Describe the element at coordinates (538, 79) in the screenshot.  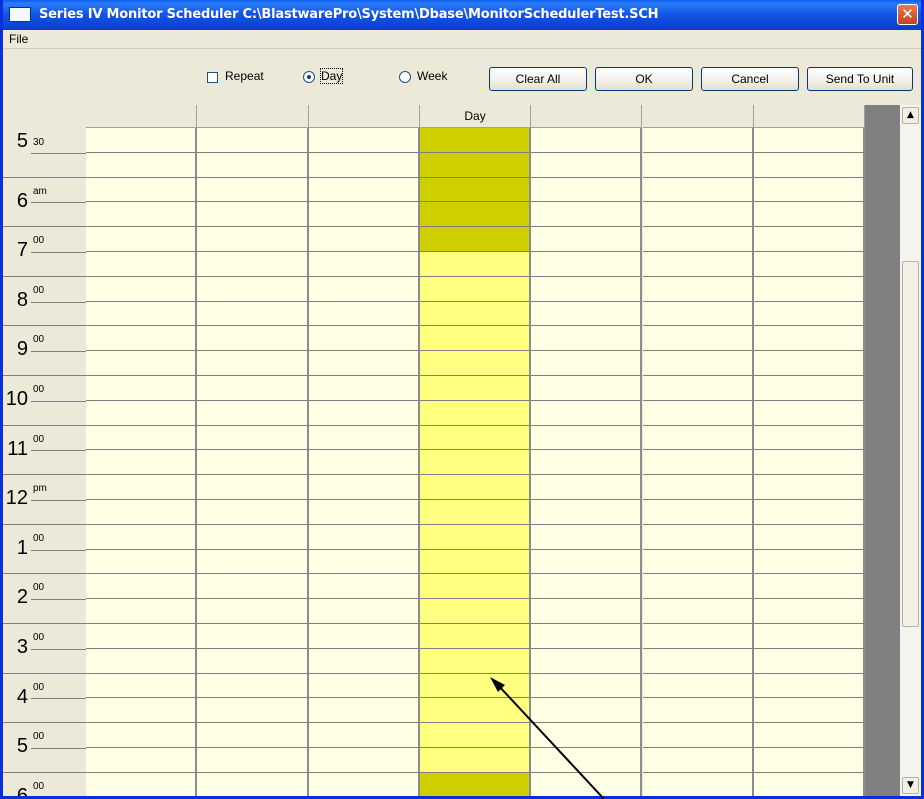
I see `clear-all-button: Clear All` at that location.